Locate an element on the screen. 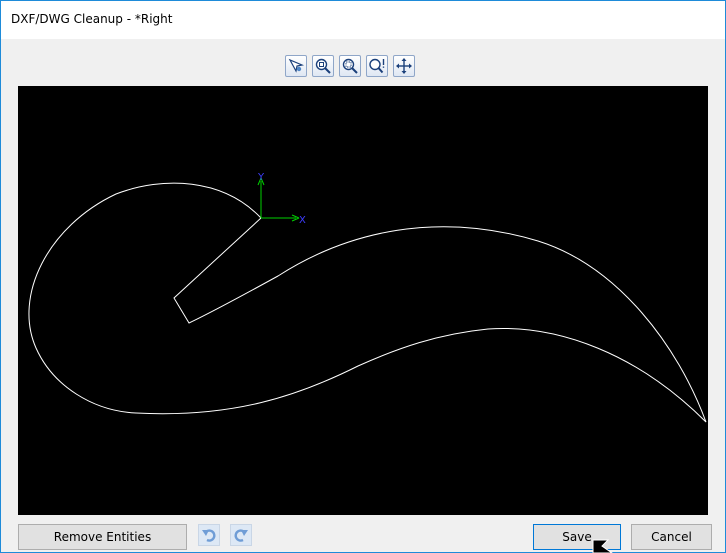 The width and height of the screenshot is (726, 553). zoom-to-fit-icon is located at coordinates (323, 66).